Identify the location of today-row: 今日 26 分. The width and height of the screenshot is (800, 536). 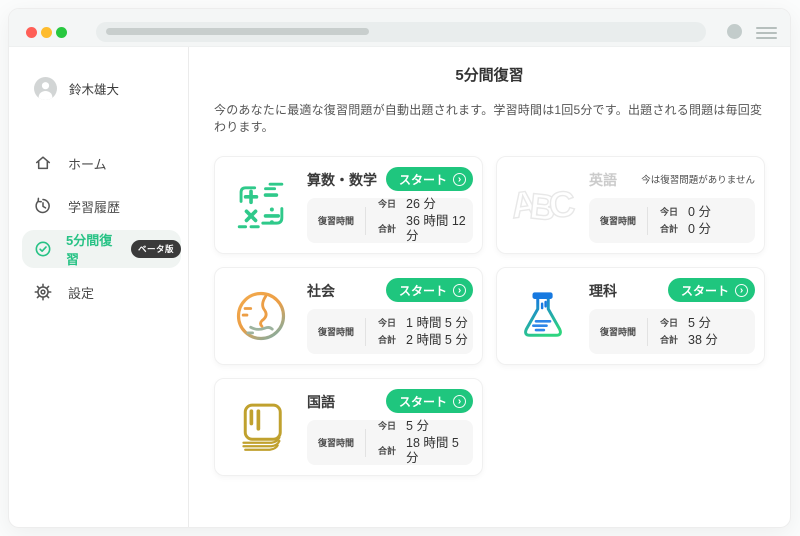
(425, 204).